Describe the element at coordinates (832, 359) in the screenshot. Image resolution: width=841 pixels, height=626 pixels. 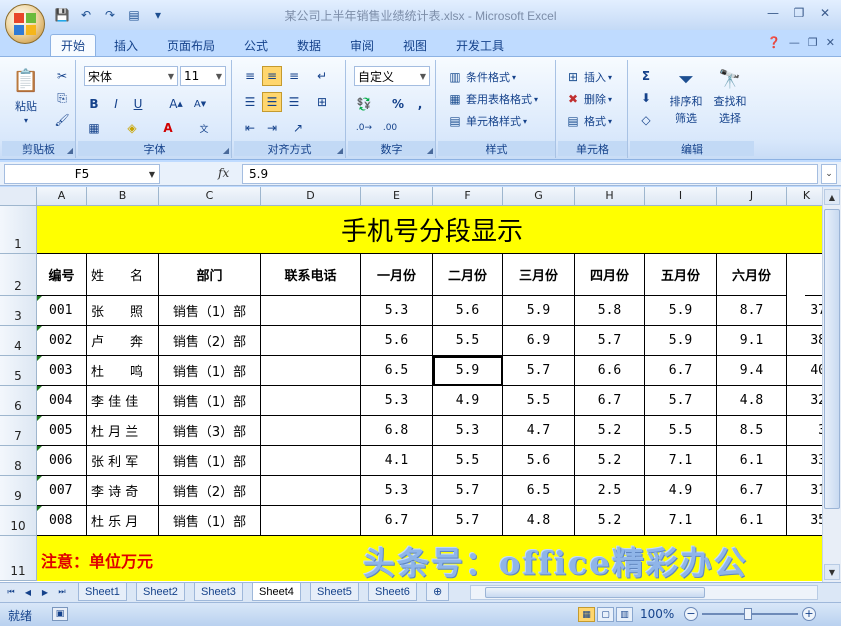
I see `vertical-scroll-thumb` at that location.